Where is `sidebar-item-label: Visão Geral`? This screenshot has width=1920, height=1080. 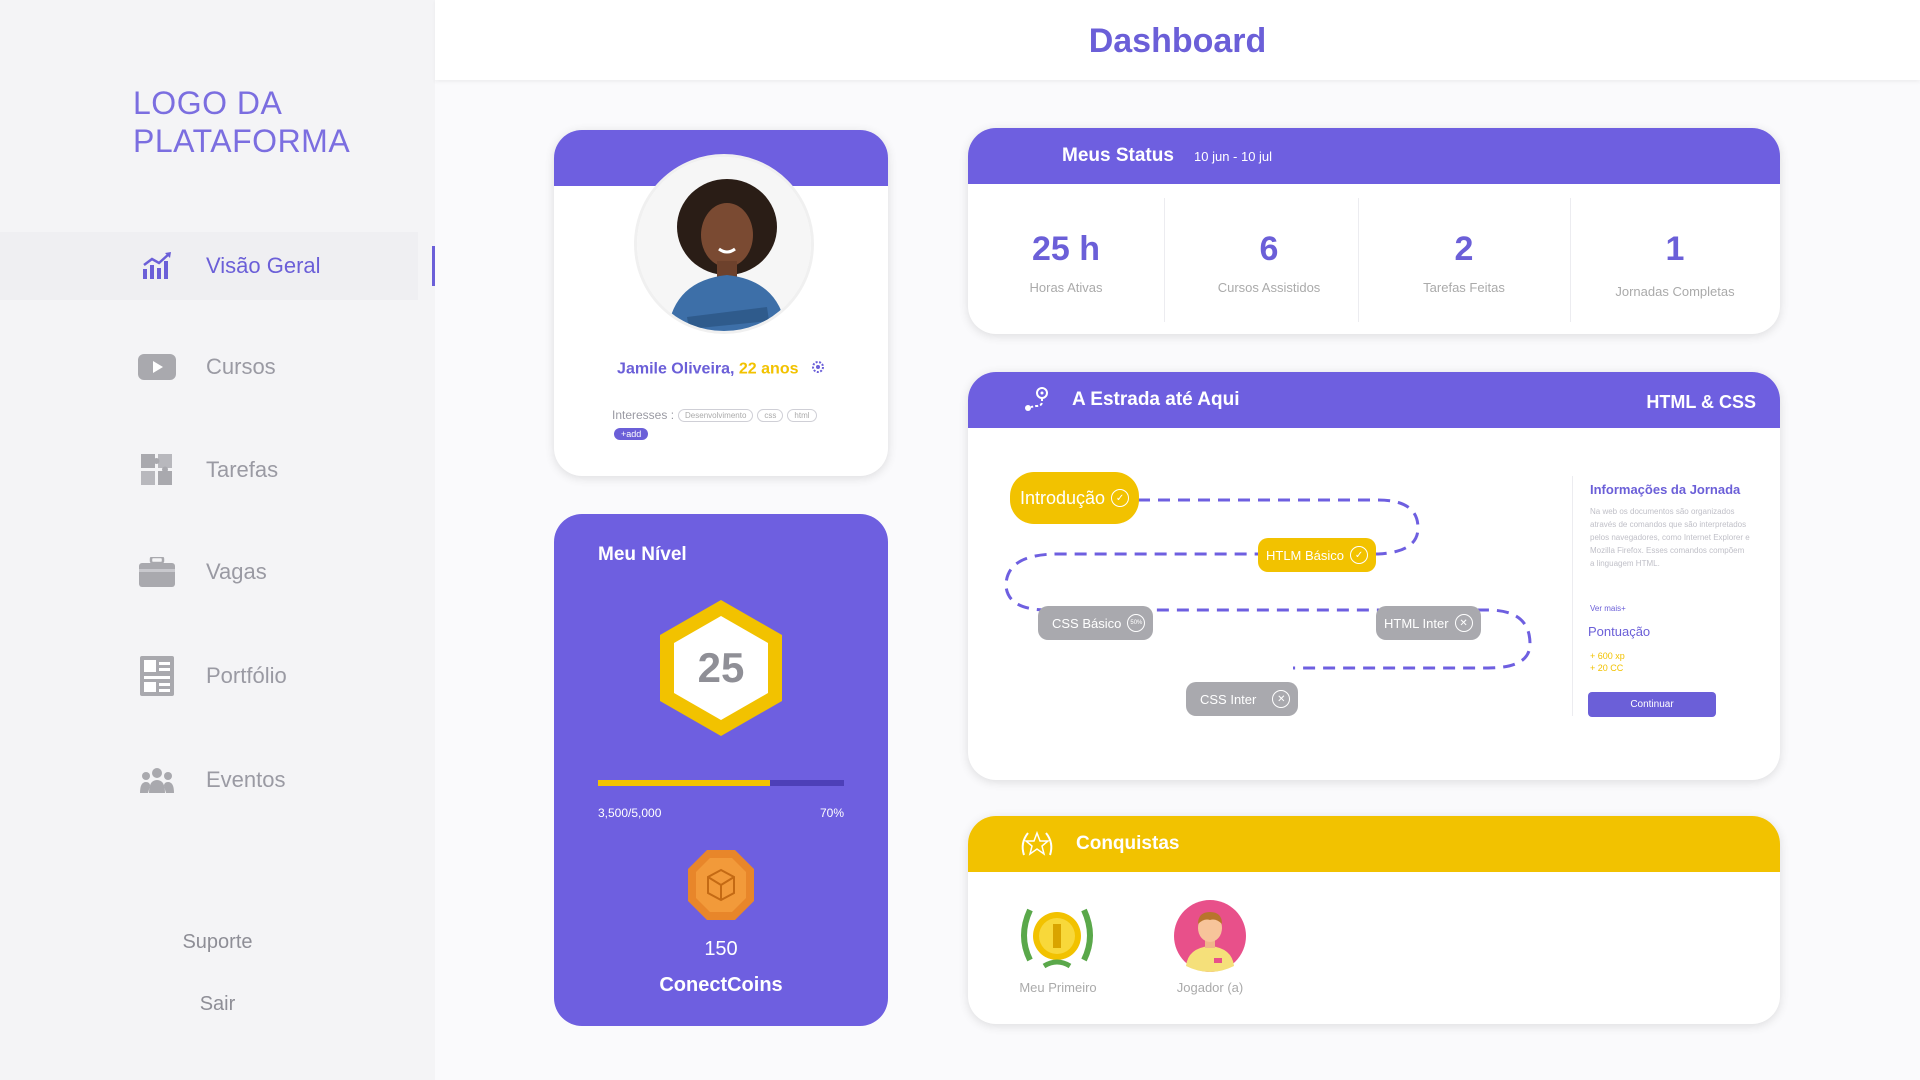
sidebar-item-label: Visão Geral is located at coordinates (263, 265).